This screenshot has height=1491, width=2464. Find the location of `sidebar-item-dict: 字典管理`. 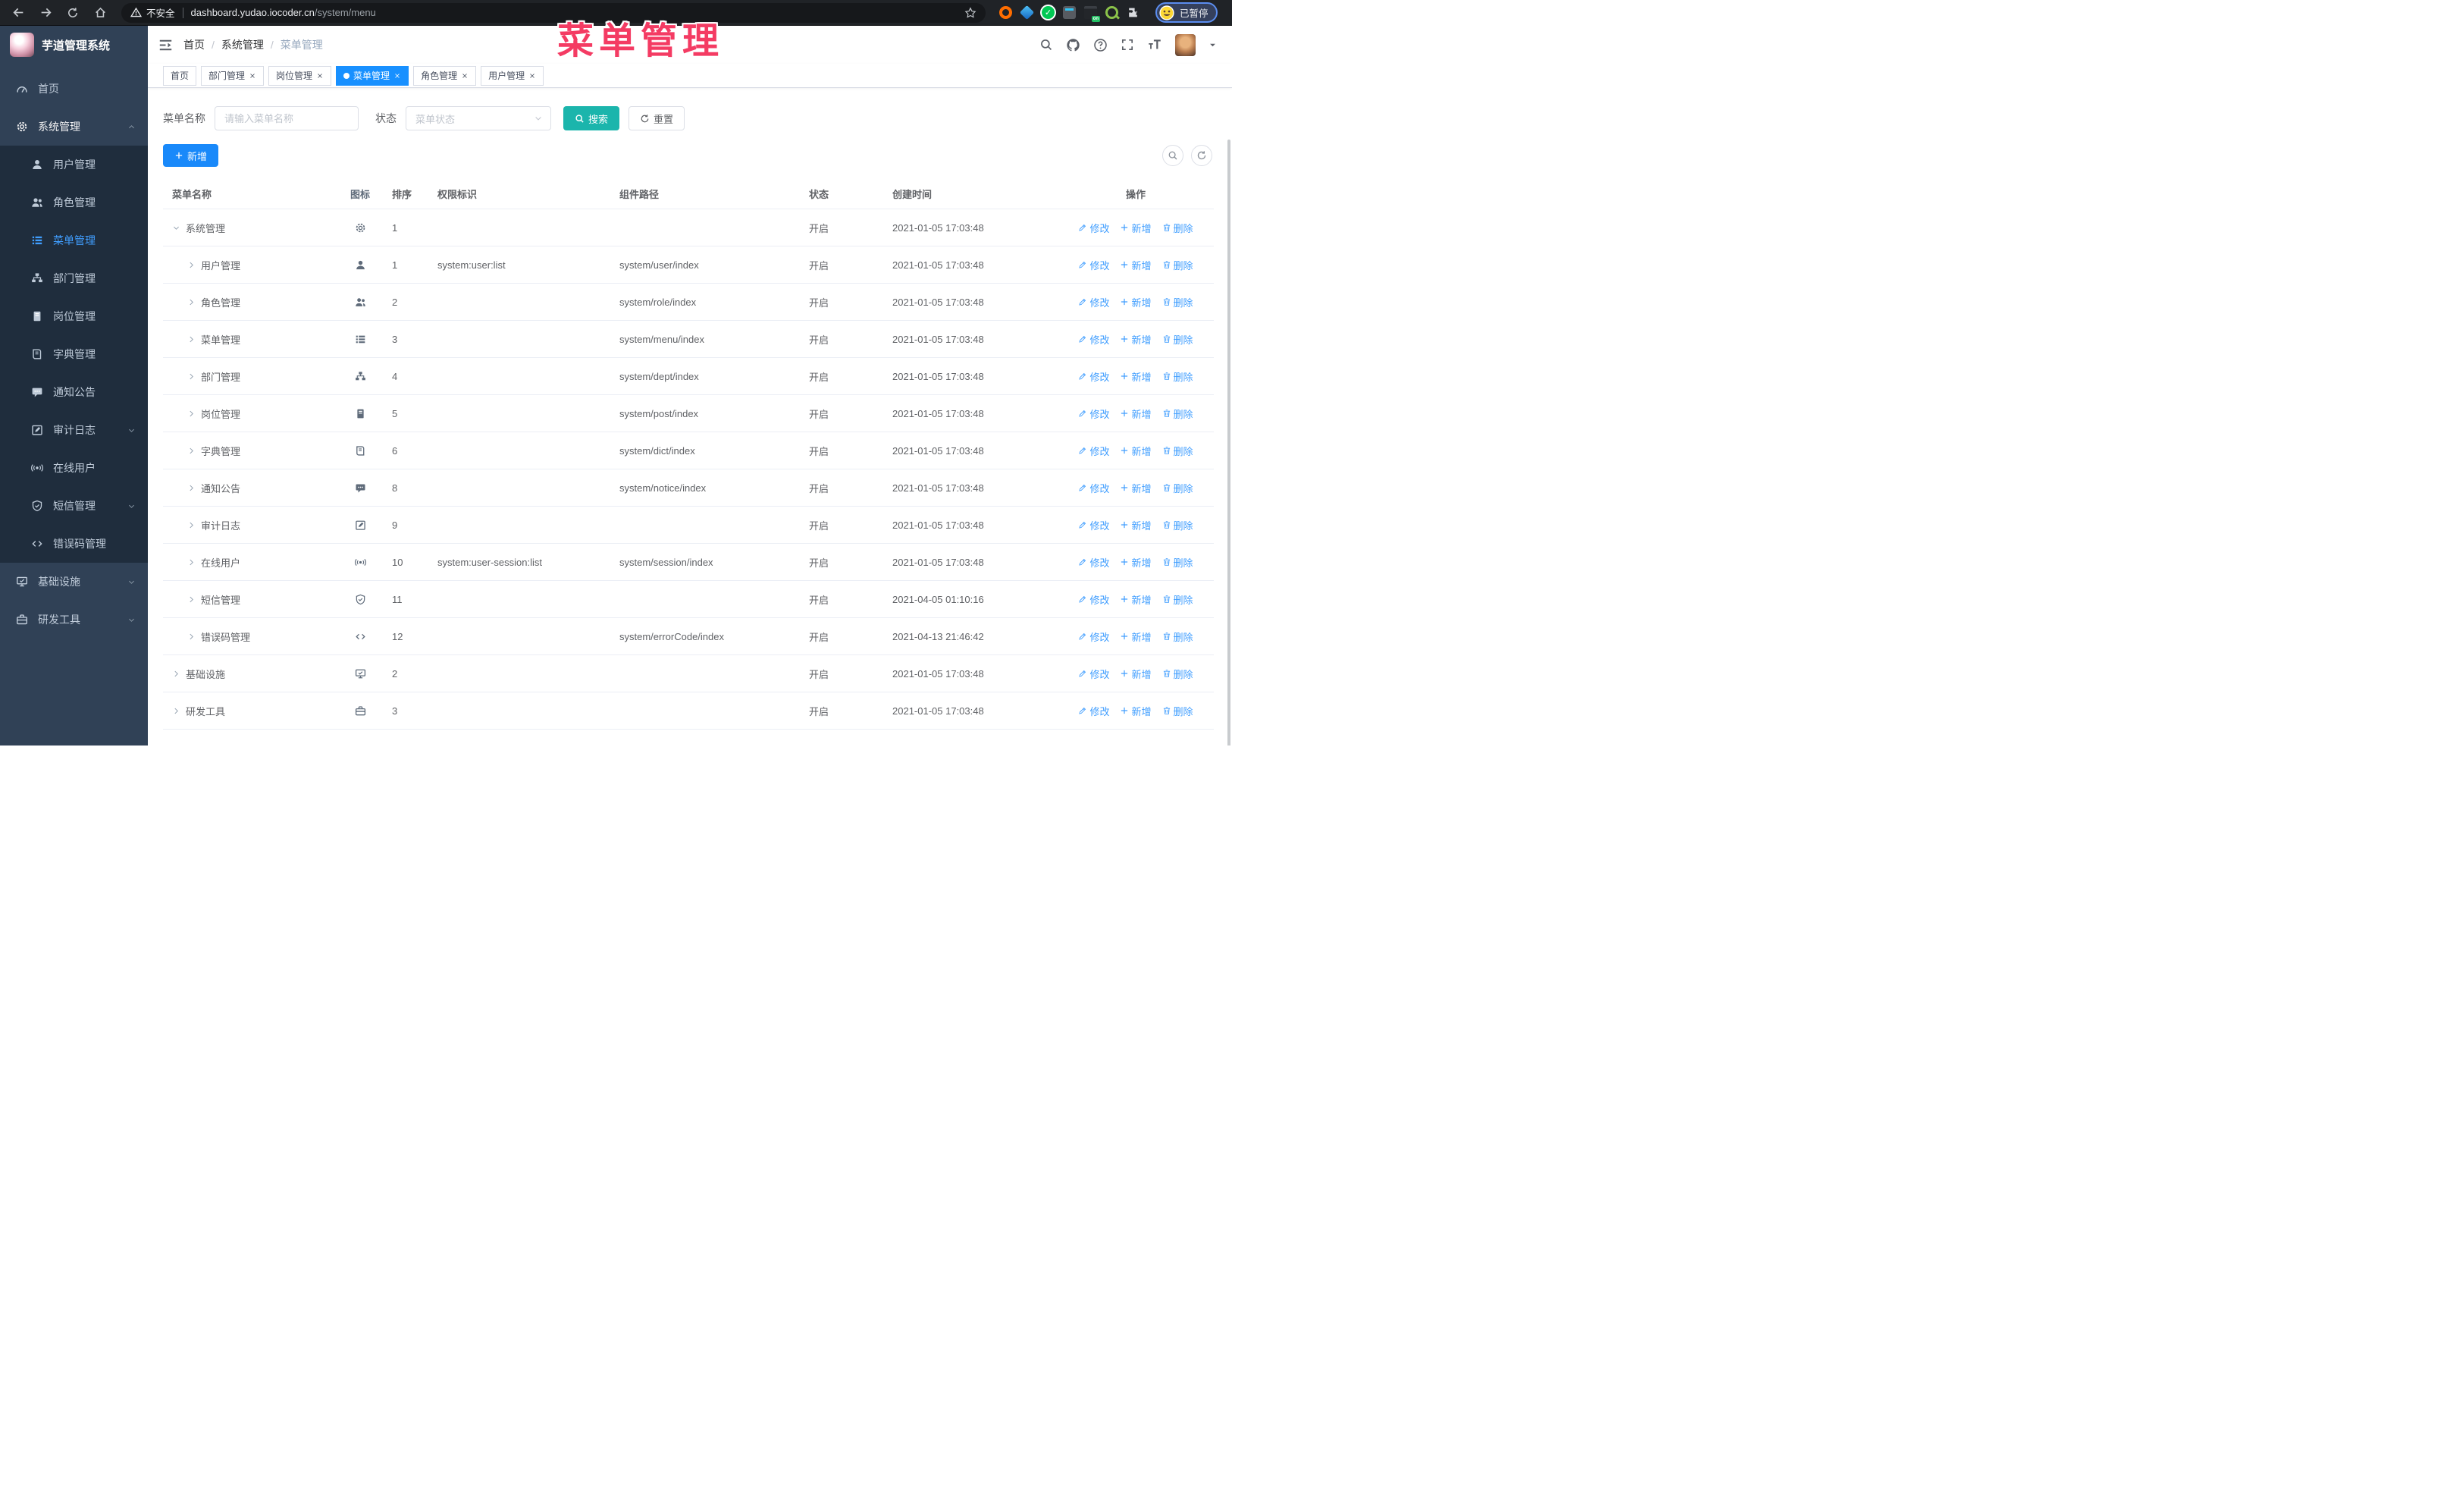

sidebar-item-dict: 字典管理 is located at coordinates (74, 354).